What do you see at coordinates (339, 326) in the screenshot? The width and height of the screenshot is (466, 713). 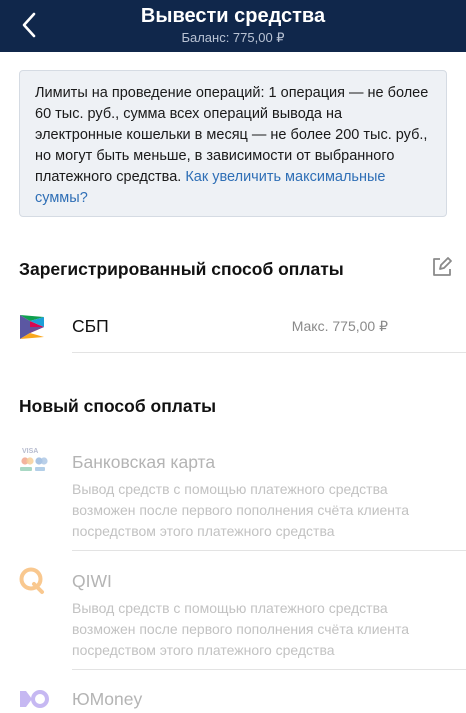 I see `sbp-max-amount: Макс. 775,00 ₽` at bounding box center [339, 326].